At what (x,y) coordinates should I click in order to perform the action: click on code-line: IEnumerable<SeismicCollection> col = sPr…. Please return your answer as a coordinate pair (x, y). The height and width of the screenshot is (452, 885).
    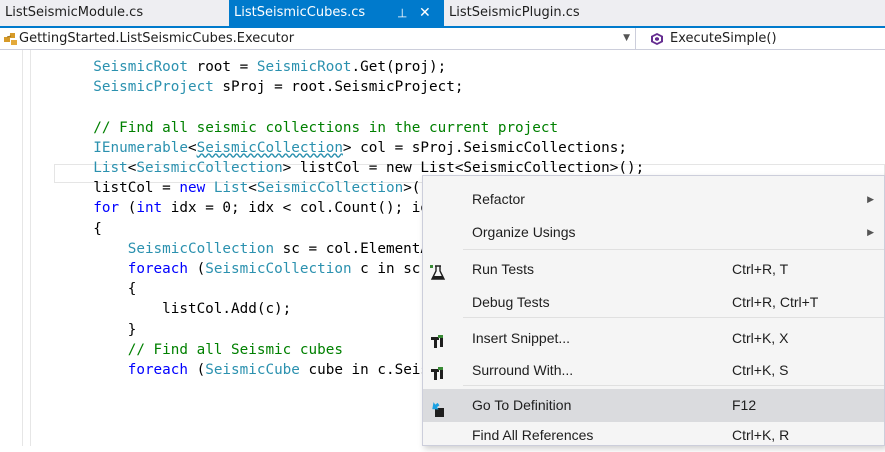
    Looking at the image, I should click on (313, 148).